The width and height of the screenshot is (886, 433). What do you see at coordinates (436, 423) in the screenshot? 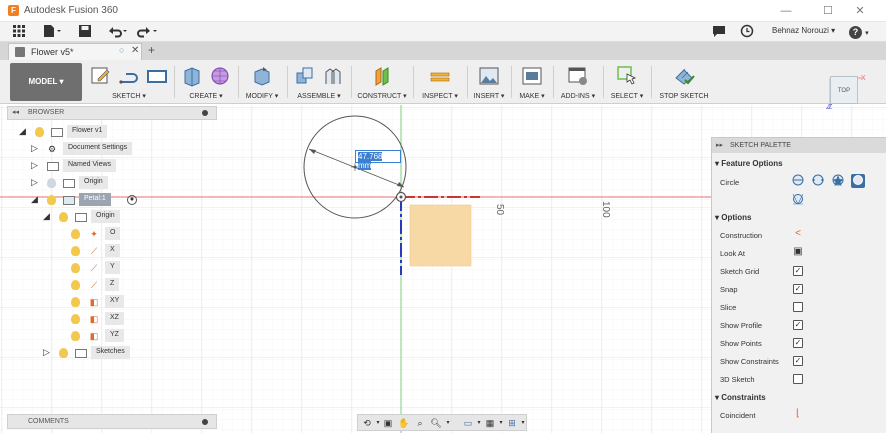
I see `fit-window-icon: 🔍︎` at bounding box center [436, 423].